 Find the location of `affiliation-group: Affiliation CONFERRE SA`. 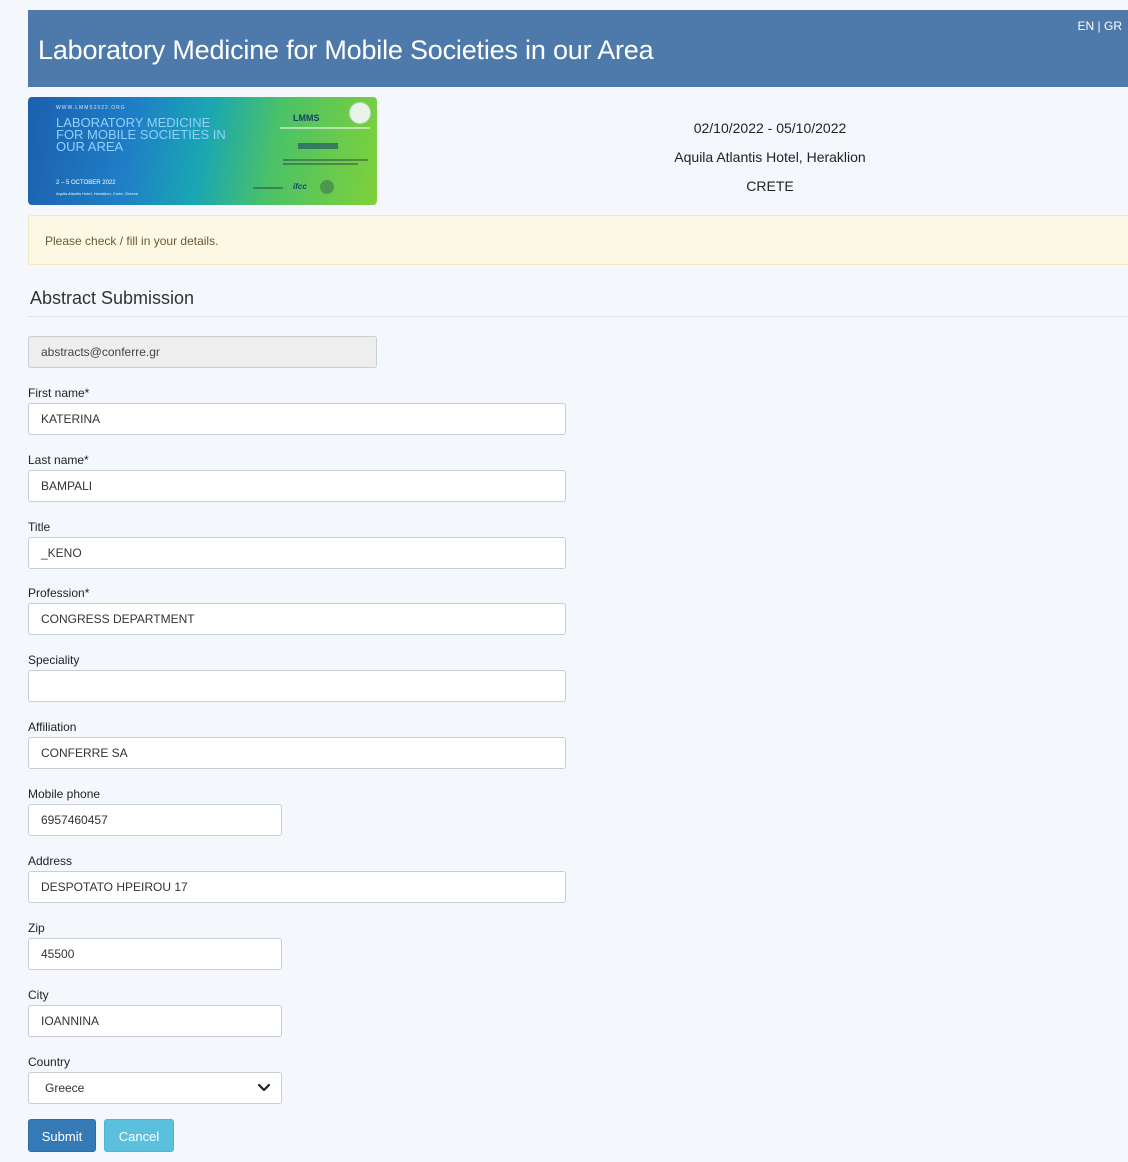

affiliation-group: Affiliation CONFERRE SA is located at coordinates (297, 744).